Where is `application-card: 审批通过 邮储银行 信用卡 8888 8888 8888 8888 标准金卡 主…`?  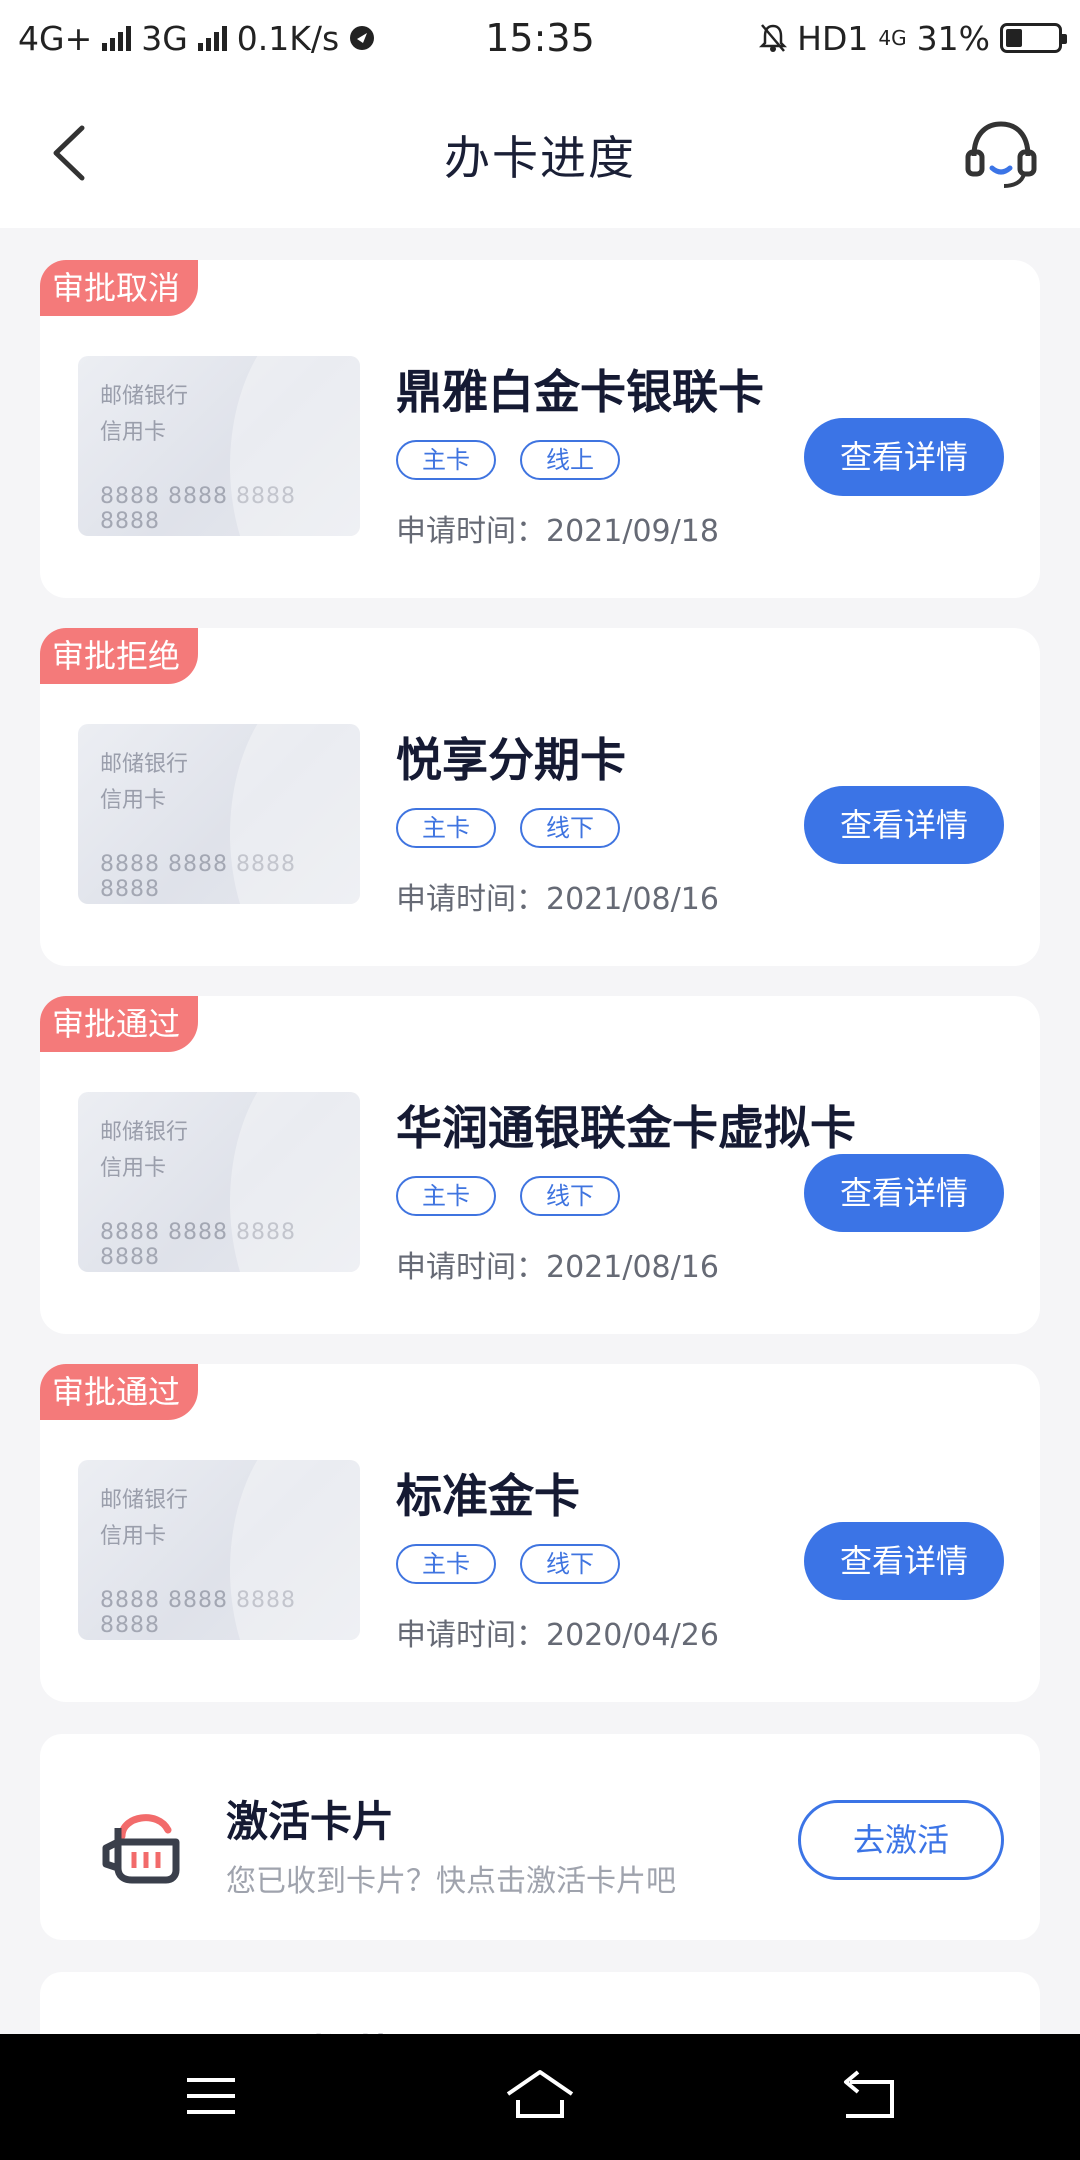 application-card: 审批通过 邮储银行 信用卡 8888 8888 8888 8888 标准金卡 主… is located at coordinates (540, 1533).